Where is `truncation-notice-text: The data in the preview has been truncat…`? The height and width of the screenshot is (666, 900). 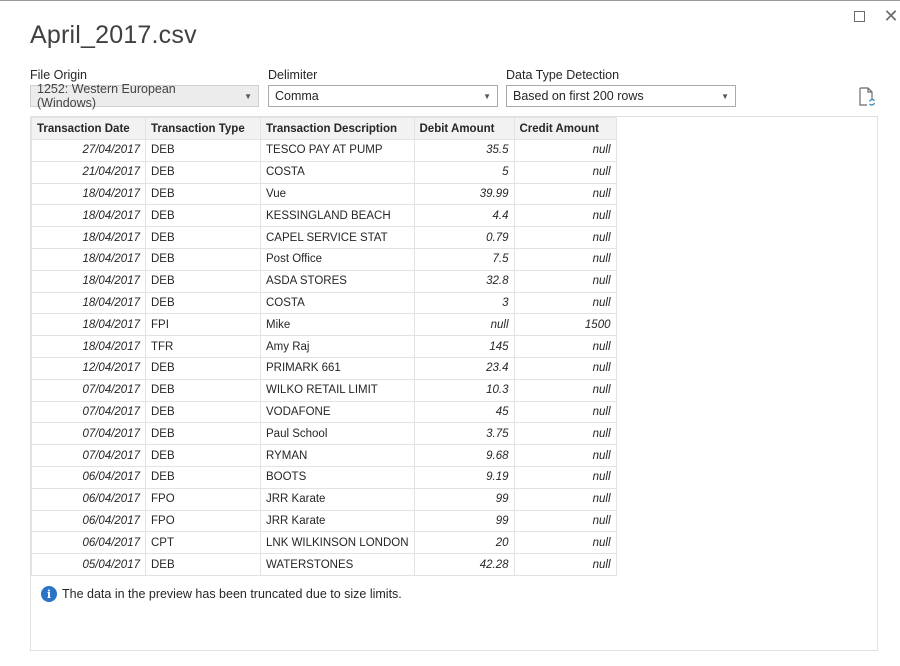 truncation-notice-text: The data in the preview has been truncat… is located at coordinates (232, 594).